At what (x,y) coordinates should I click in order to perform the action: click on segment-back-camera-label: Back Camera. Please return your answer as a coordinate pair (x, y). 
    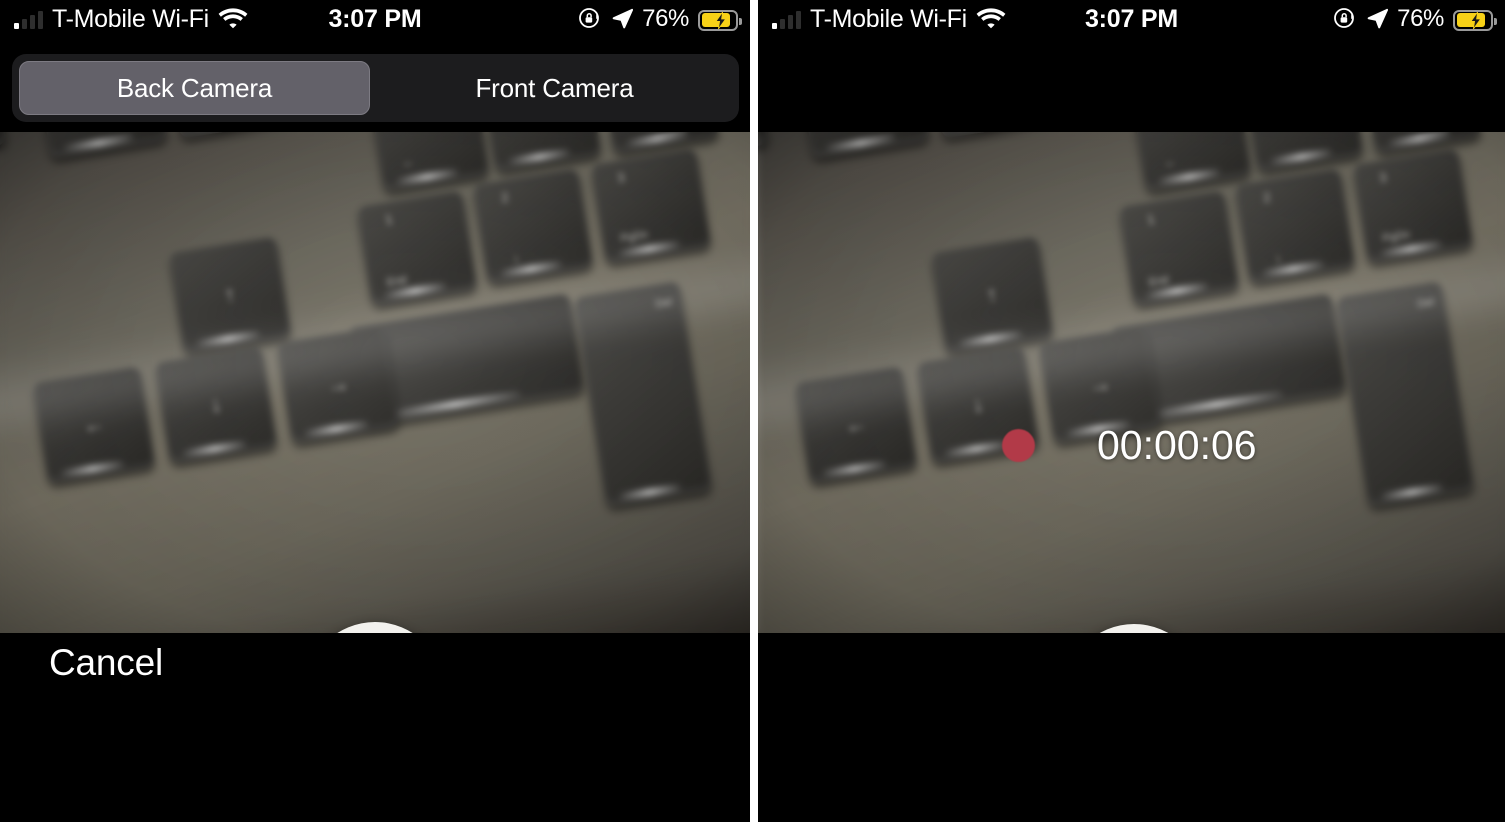
    Looking at the image, I should click on (194, 87).